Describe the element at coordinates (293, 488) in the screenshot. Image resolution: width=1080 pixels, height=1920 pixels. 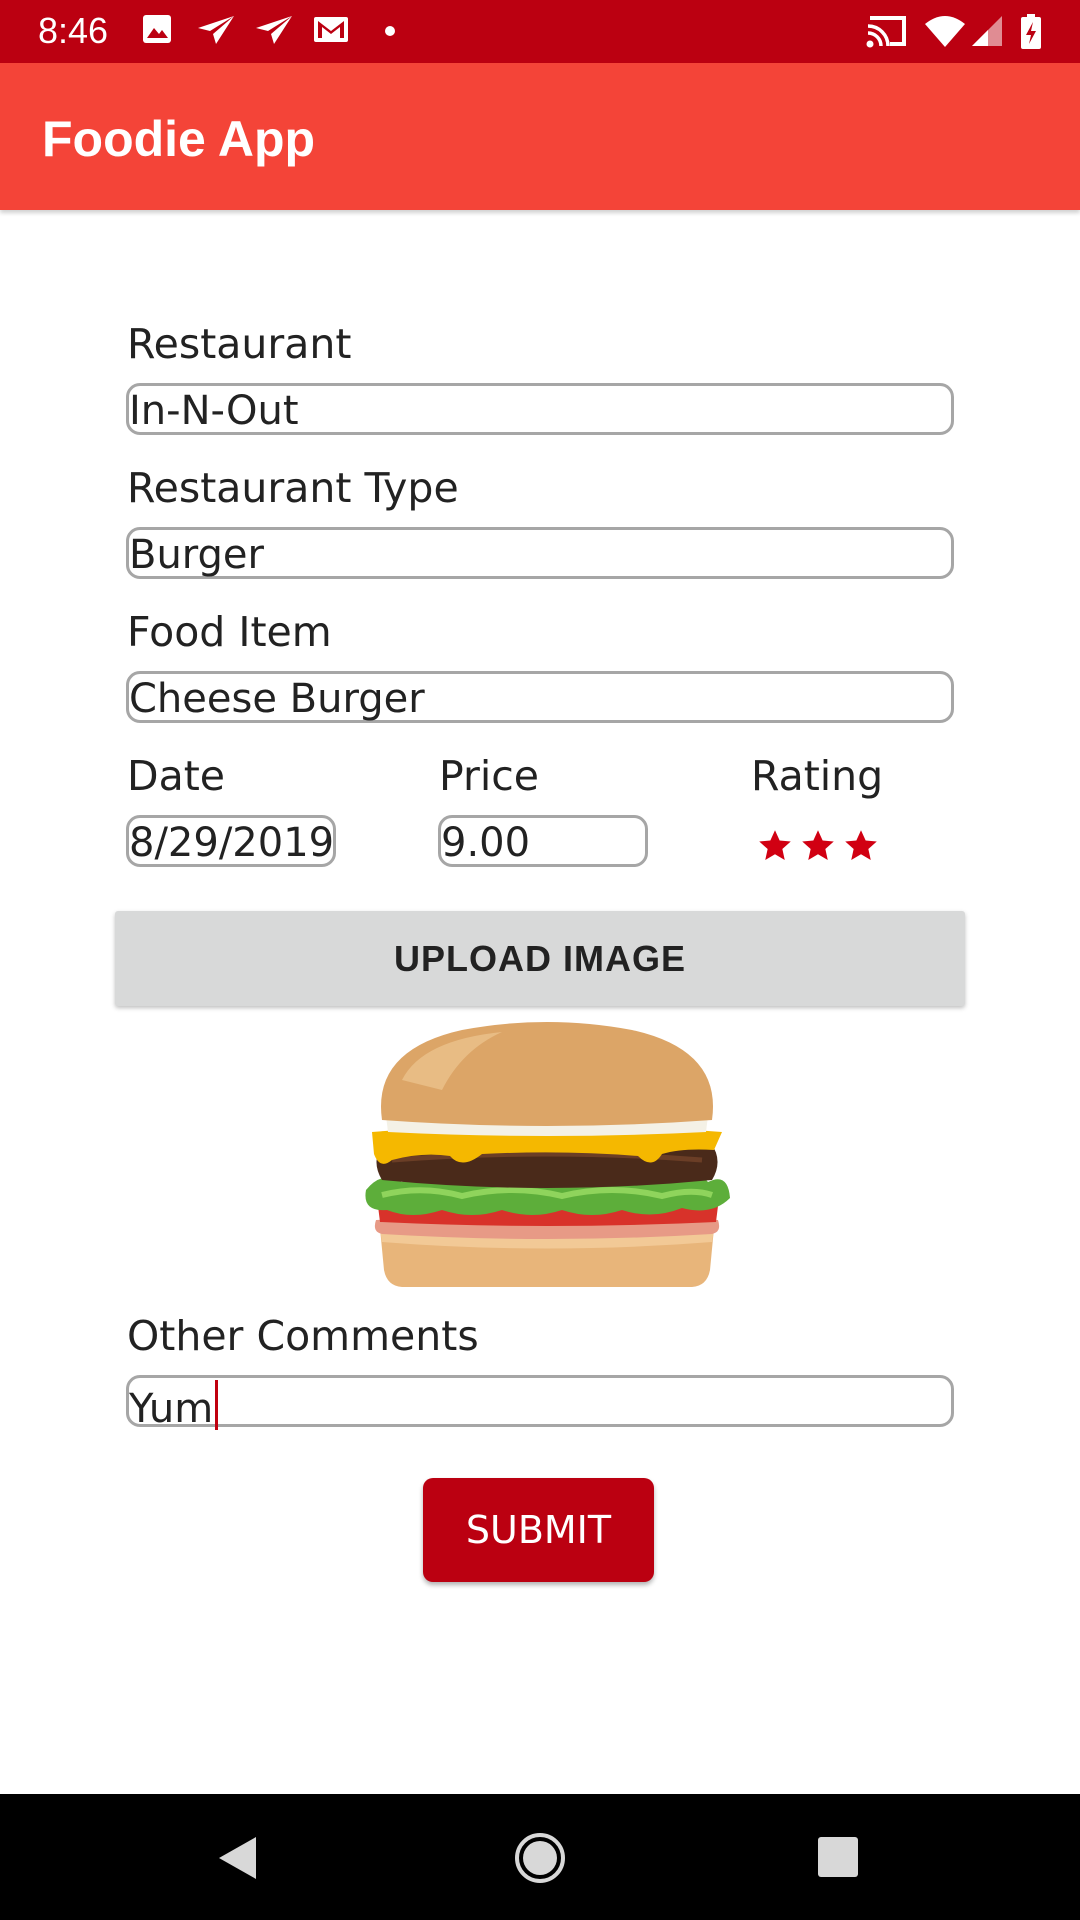
I see `restaurant-type-label: Restaurant Type` at that location.